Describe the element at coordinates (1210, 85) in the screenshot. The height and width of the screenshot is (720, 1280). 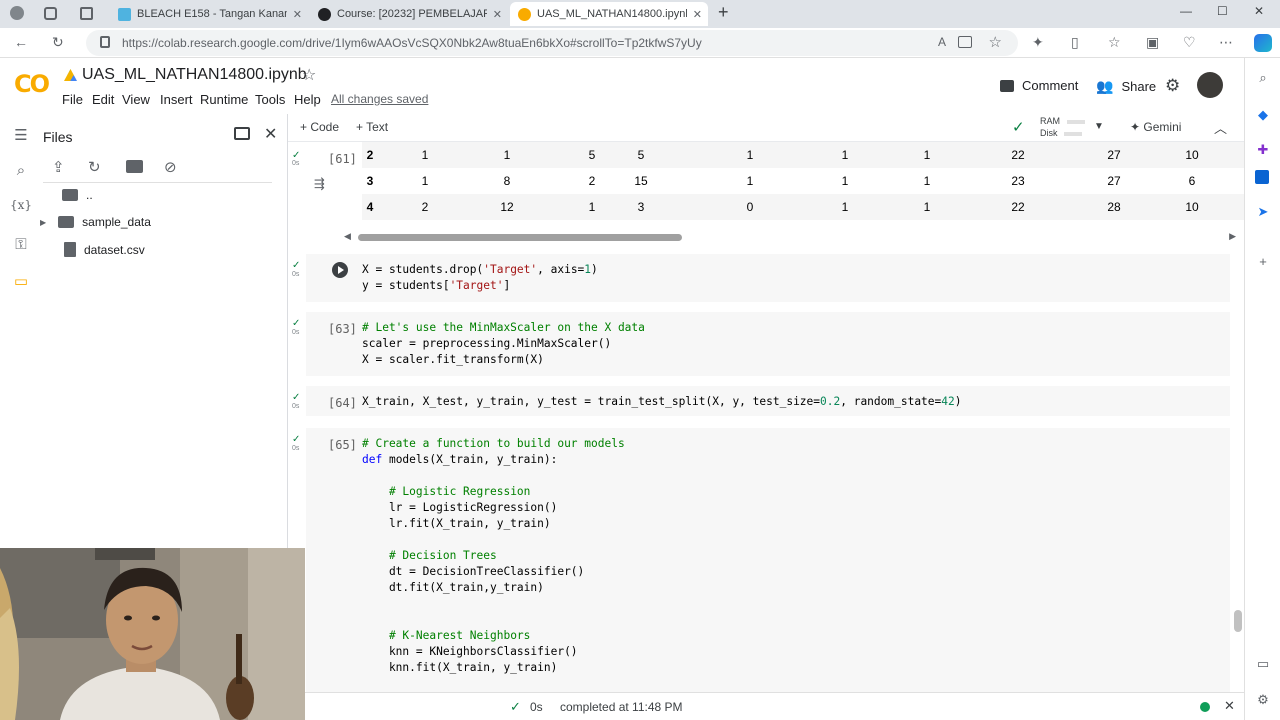
I see `avatar` at that location.